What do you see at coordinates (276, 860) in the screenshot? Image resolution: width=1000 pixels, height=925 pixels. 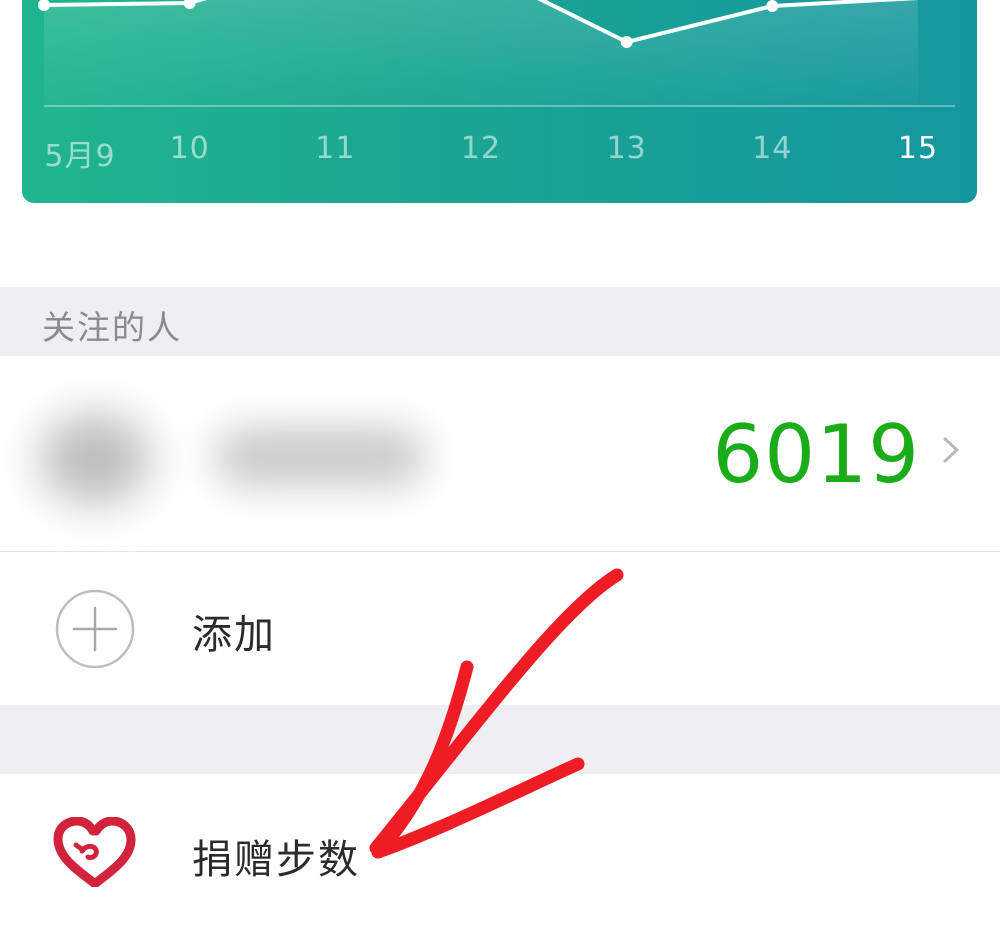 I see `donate-label: 捐赠步数` at bounding box center [276, 860].